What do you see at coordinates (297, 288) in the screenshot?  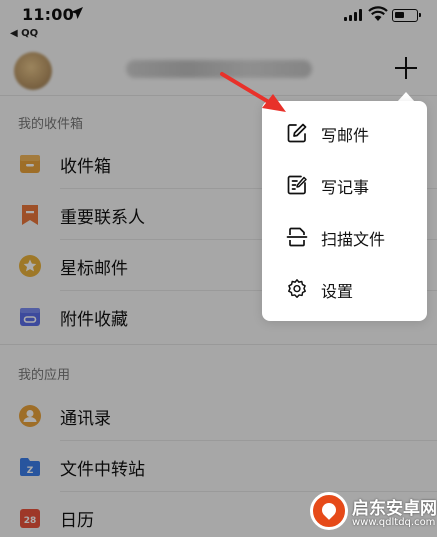 I see `gear-icon` at bounding box center [297, 288].